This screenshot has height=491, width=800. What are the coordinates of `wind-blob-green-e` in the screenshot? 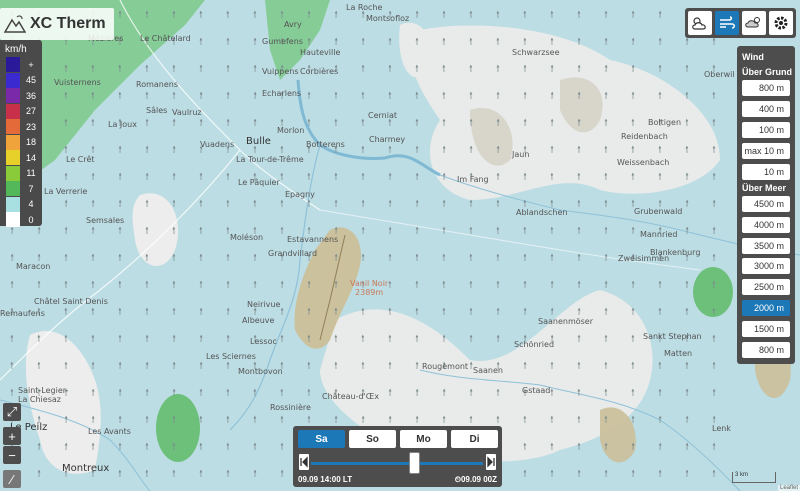 It's located at (713, 292).